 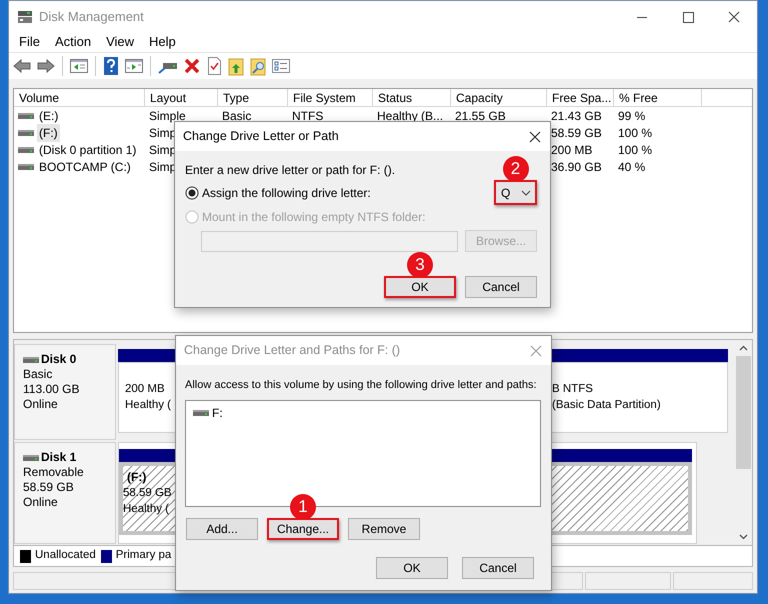 What do you see at coordinates (526, 193) in the screenshot?
I see `chevron-down-icon` at bounding box center [526, 193].